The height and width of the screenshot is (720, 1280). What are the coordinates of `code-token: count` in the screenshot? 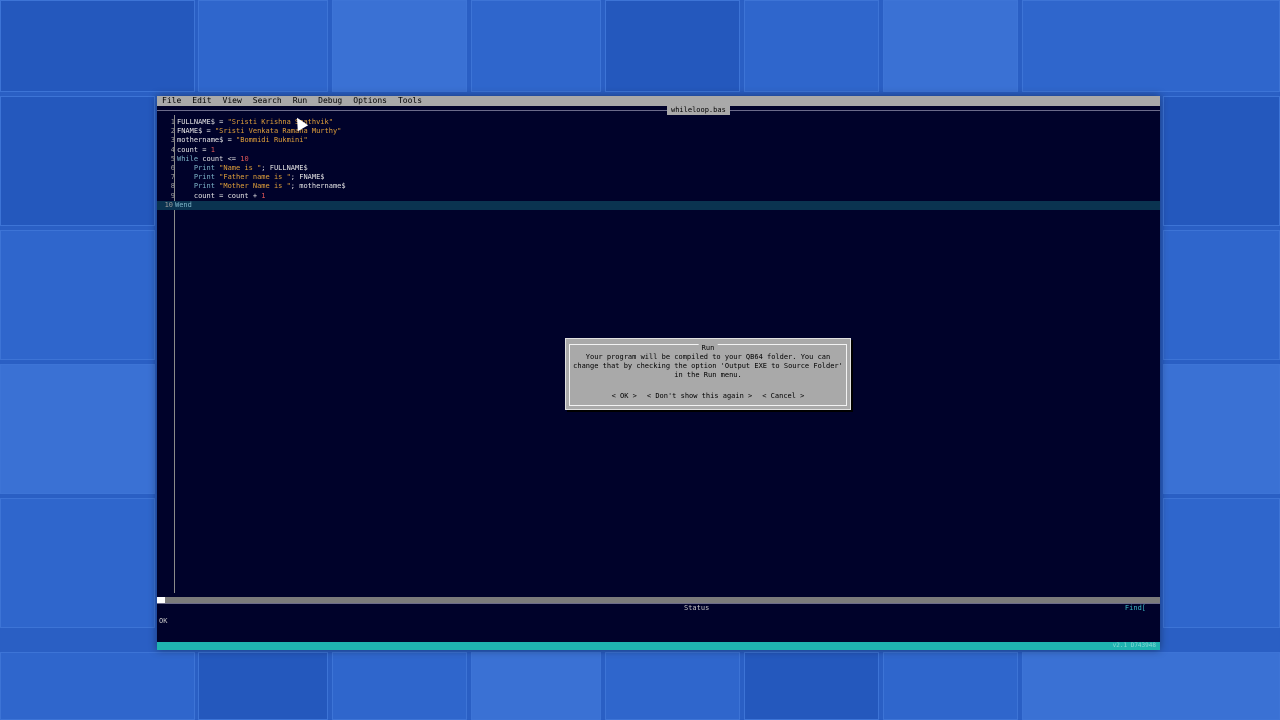 It's located at (188, 149).